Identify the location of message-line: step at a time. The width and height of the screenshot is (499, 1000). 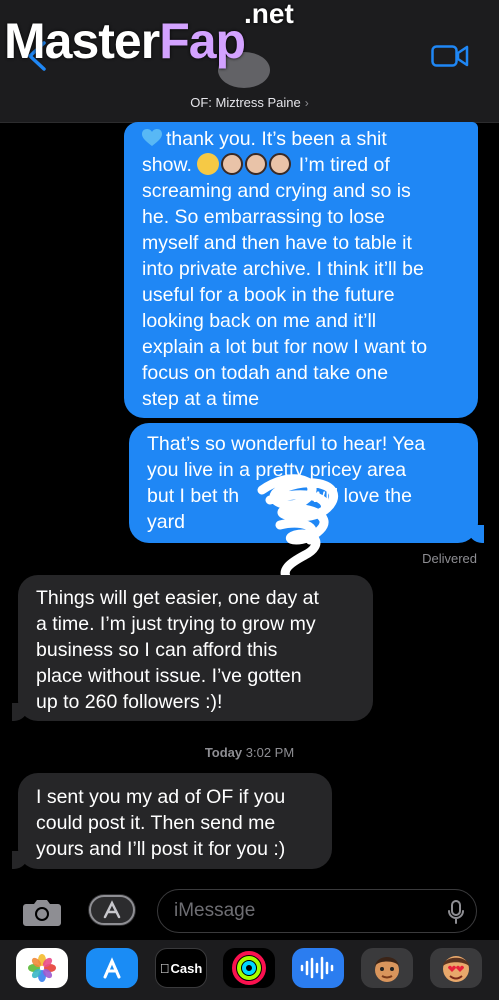
(201, 399).